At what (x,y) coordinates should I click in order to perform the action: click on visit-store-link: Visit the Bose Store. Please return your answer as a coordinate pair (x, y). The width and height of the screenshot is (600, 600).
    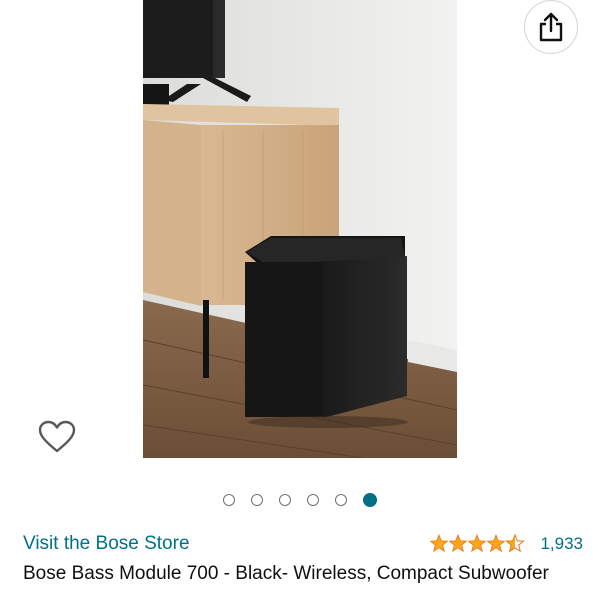
    Looking at the image, I should click on (106, 544).